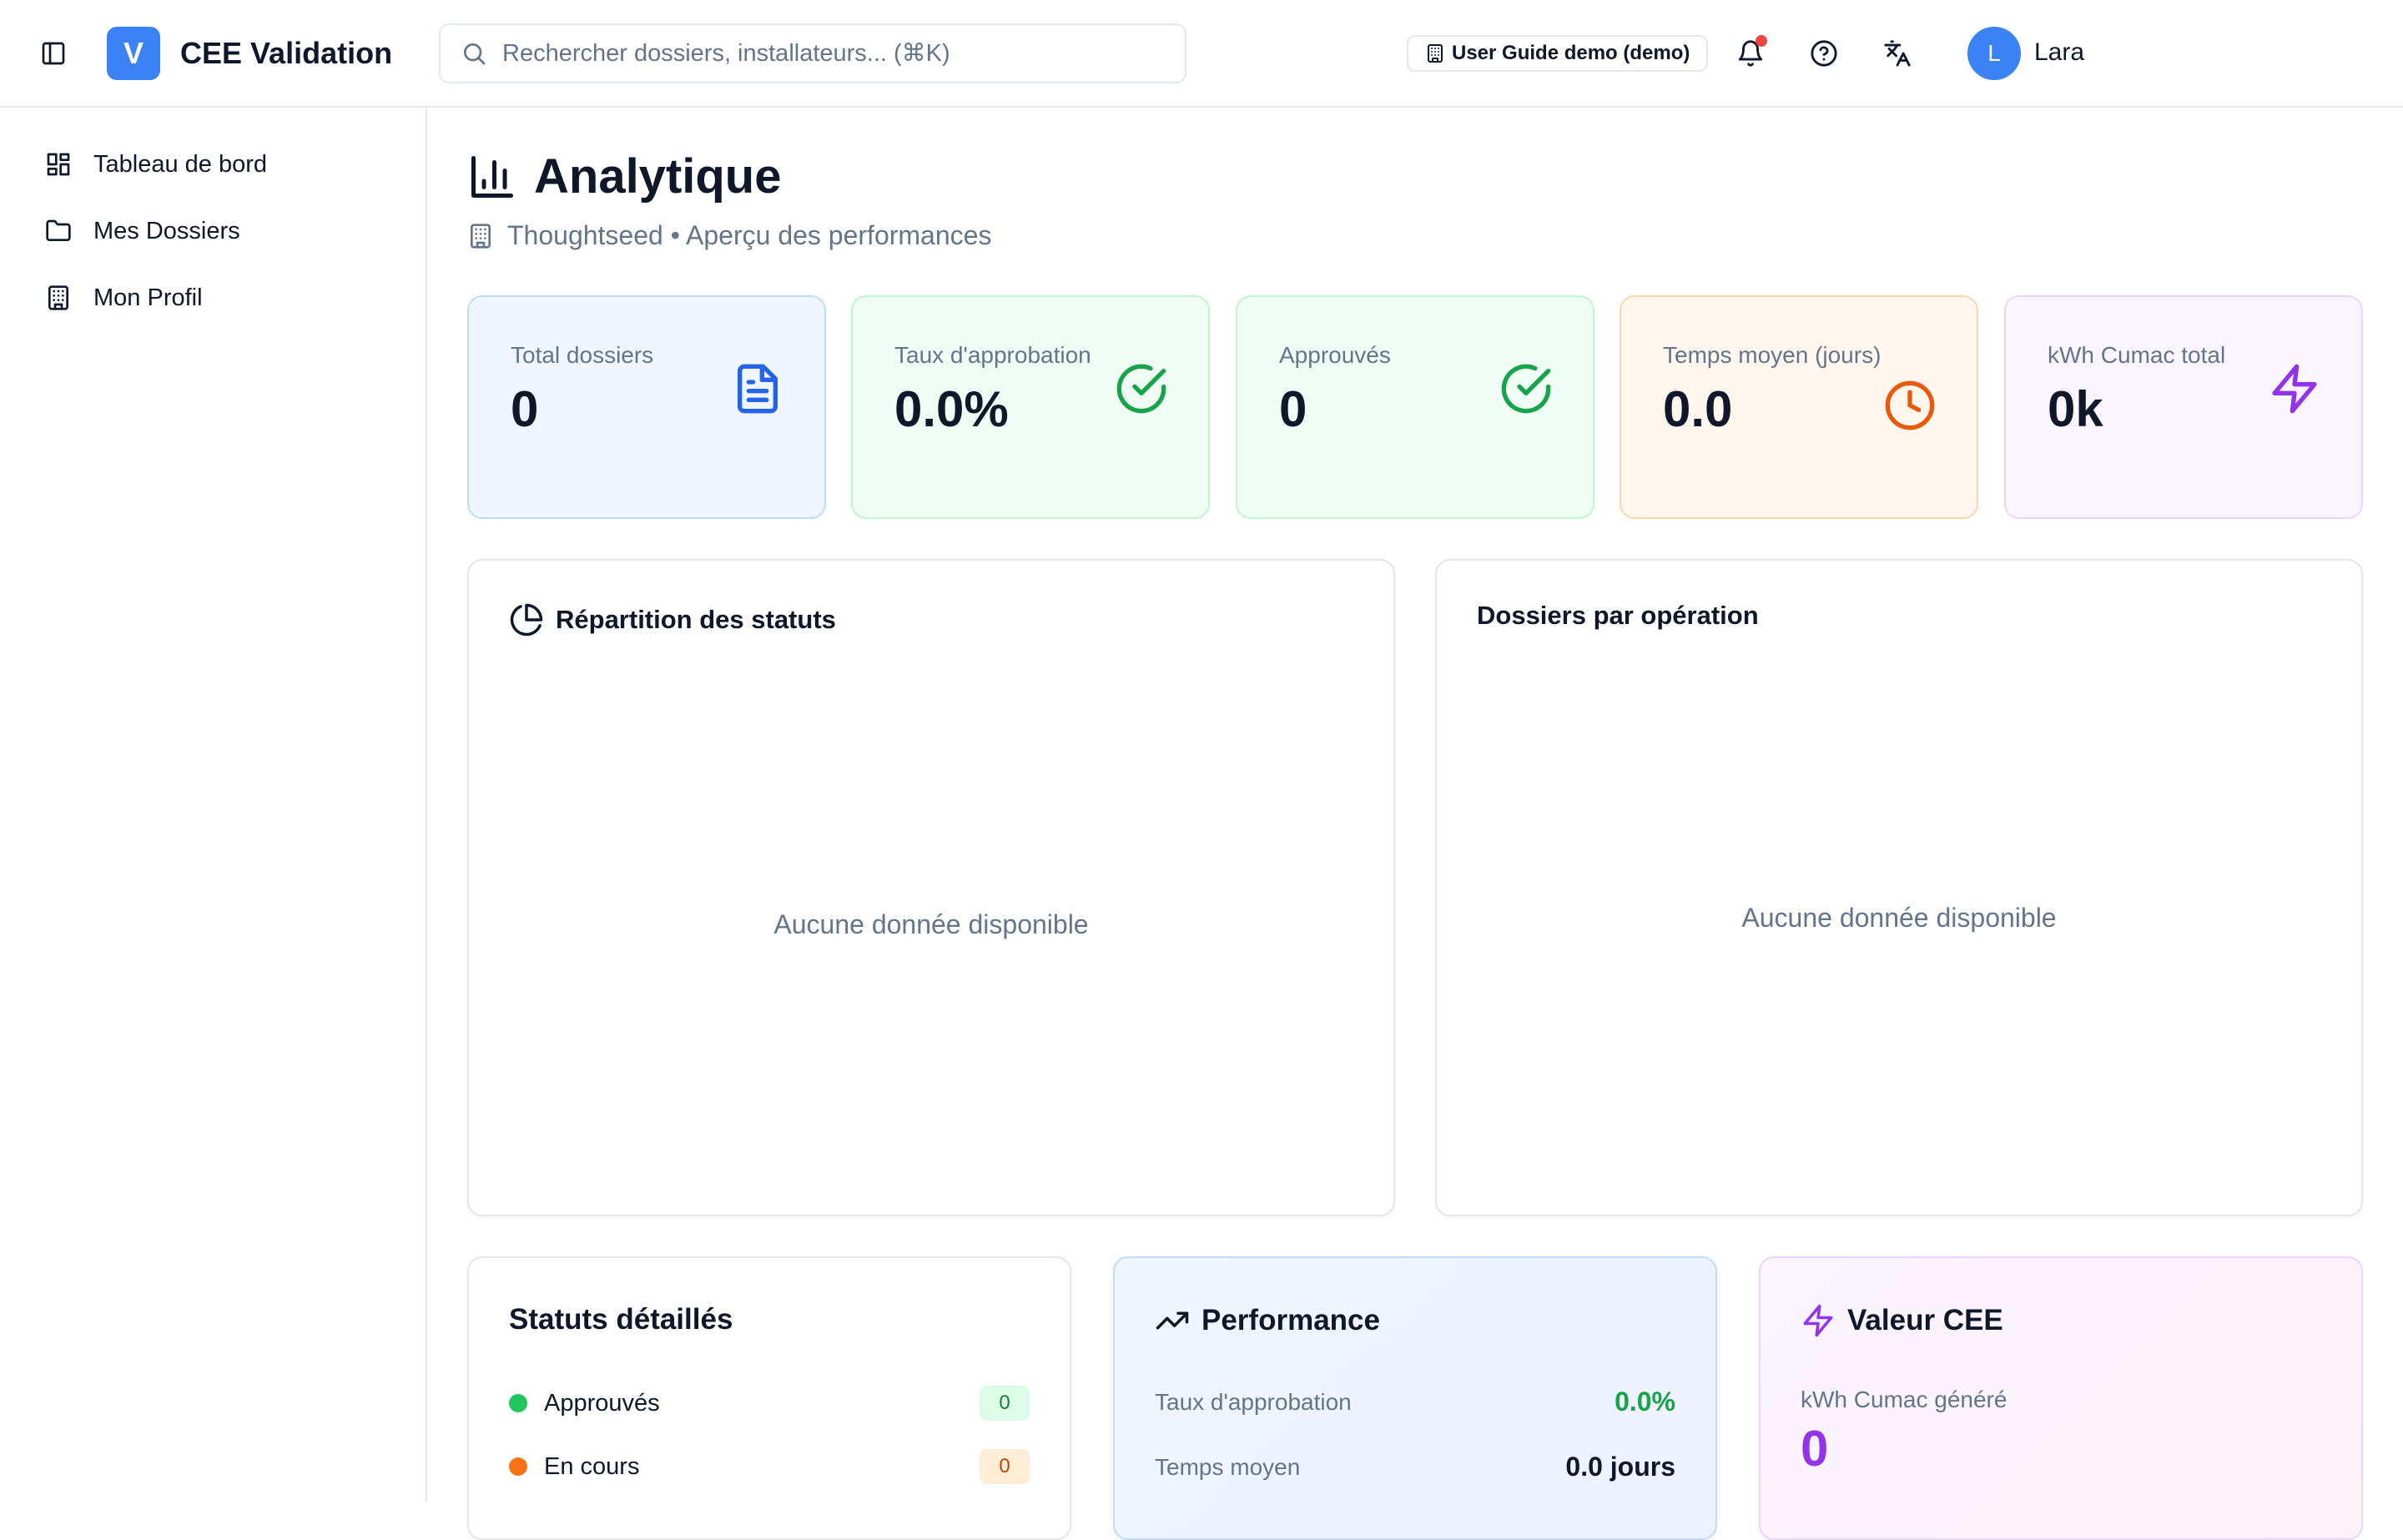 This screenshot has height=1540, width=2403. I want to click on card-header: Performance, so click(1267, 1320).